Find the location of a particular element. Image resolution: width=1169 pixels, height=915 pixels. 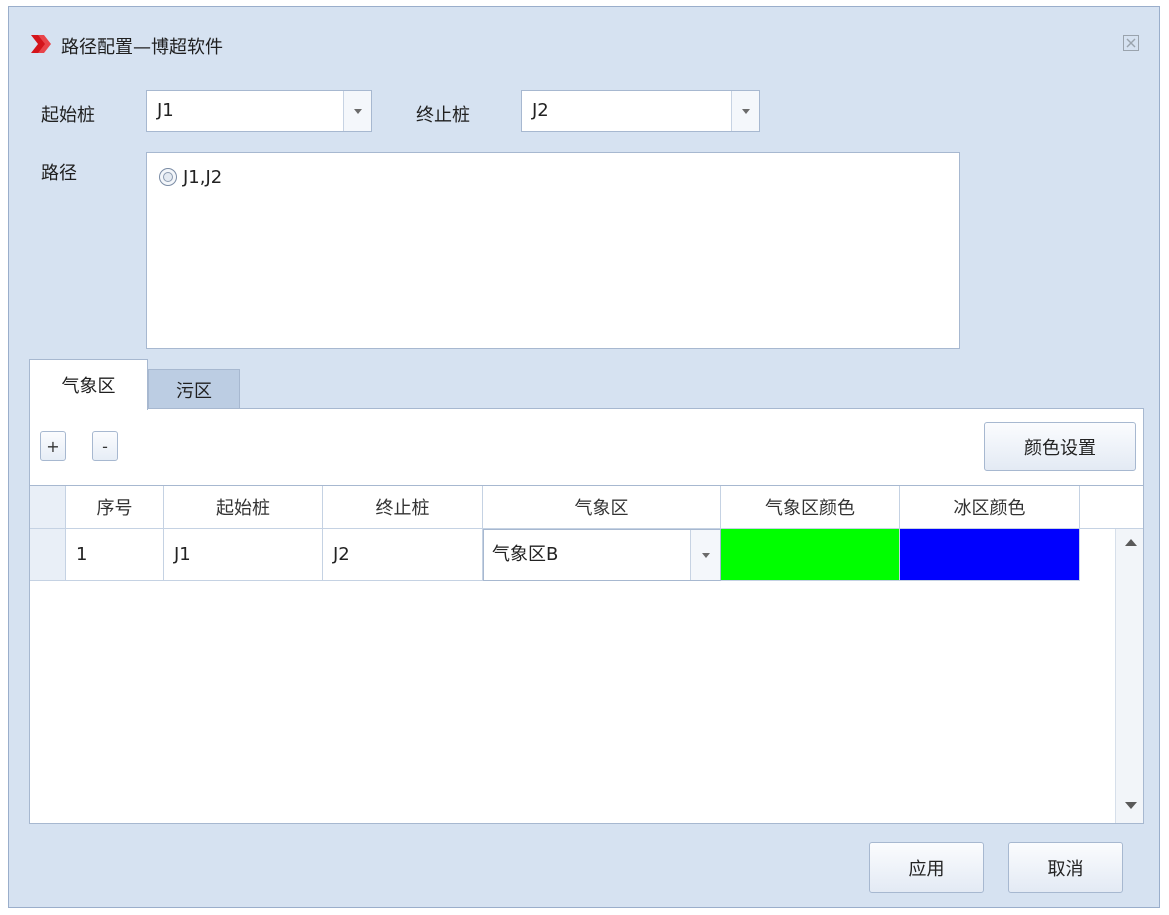

radio-icon is located at coordinates (168, 177).